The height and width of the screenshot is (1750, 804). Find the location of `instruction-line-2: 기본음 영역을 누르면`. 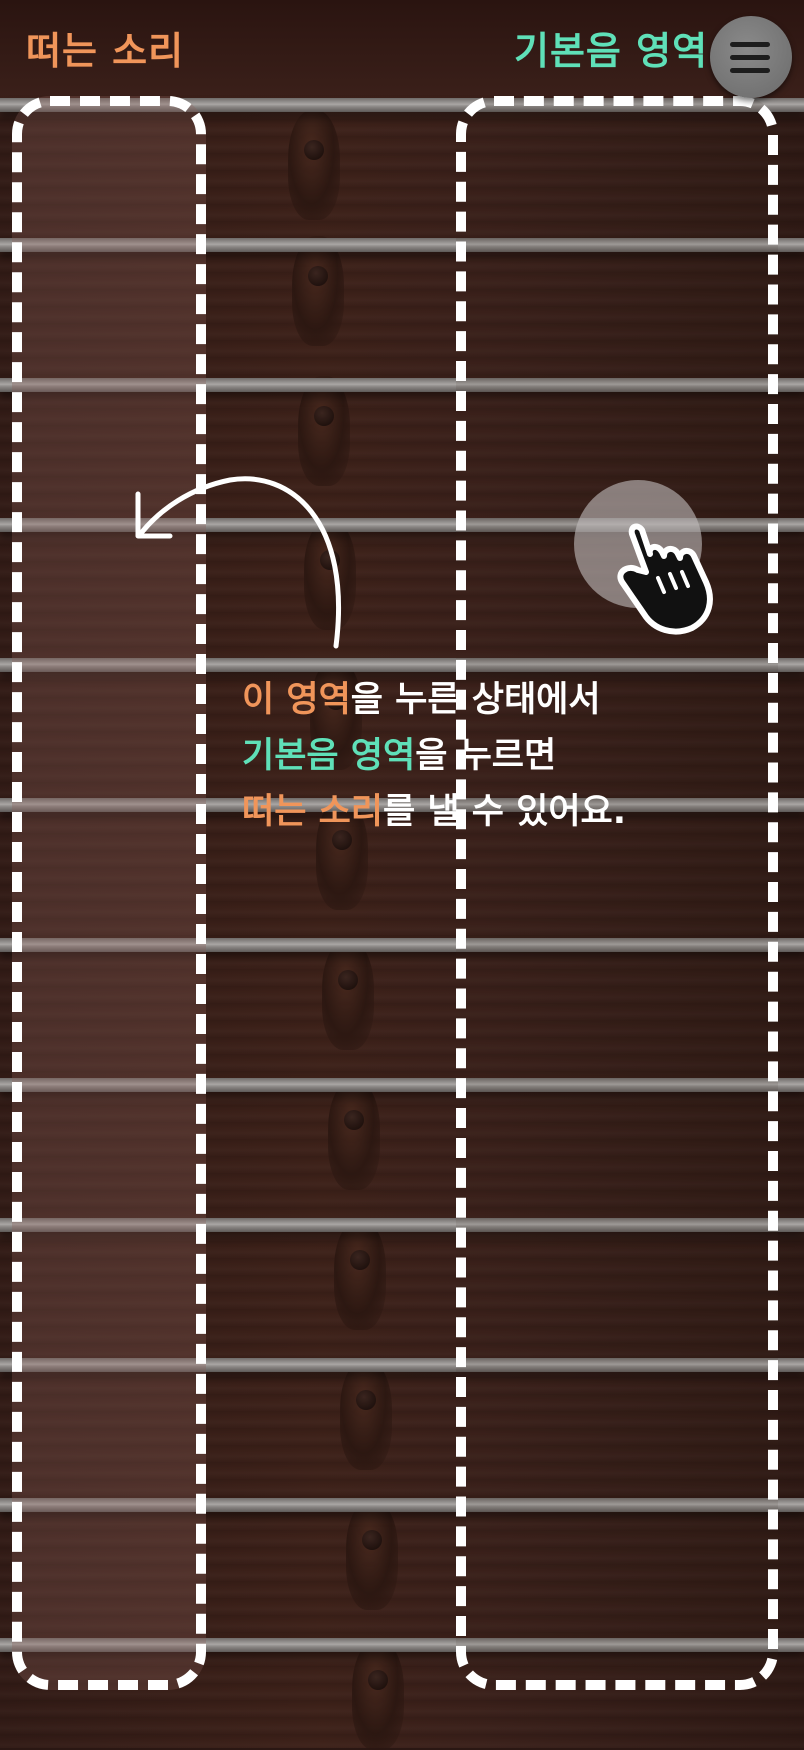

instruction-line-2: 기본음 영역을 누르면 is located at coordinates (399, 756).